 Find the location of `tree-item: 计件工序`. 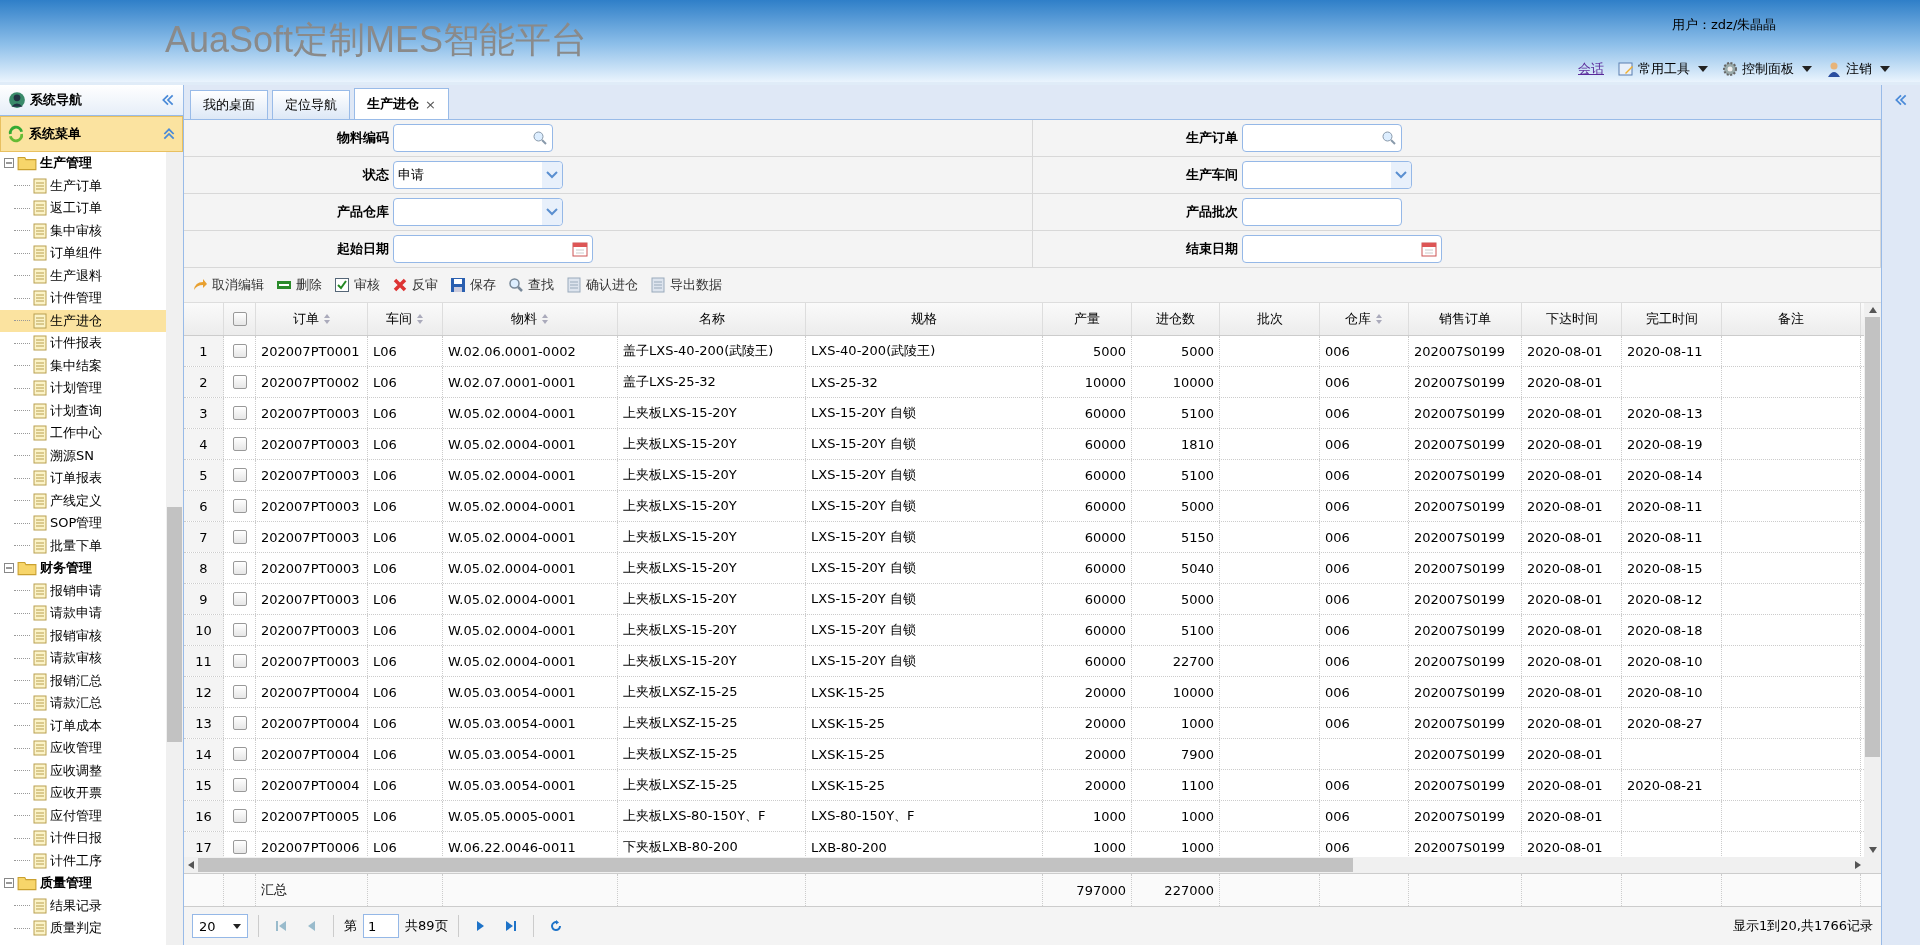

tree-item: 计件工序 is located at coordinates (83, 860).